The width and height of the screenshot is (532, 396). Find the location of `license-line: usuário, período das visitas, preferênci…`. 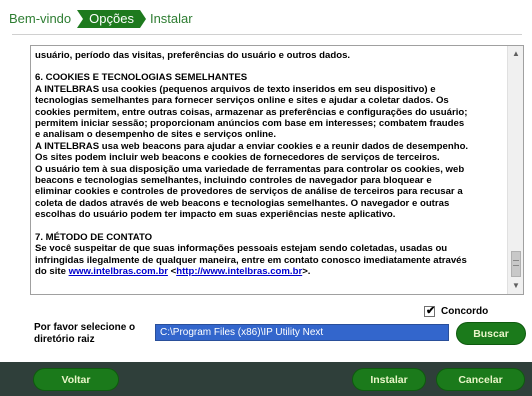

license-line: usuário, período das visitas, preferênci… is located at coordinates (193, 55).